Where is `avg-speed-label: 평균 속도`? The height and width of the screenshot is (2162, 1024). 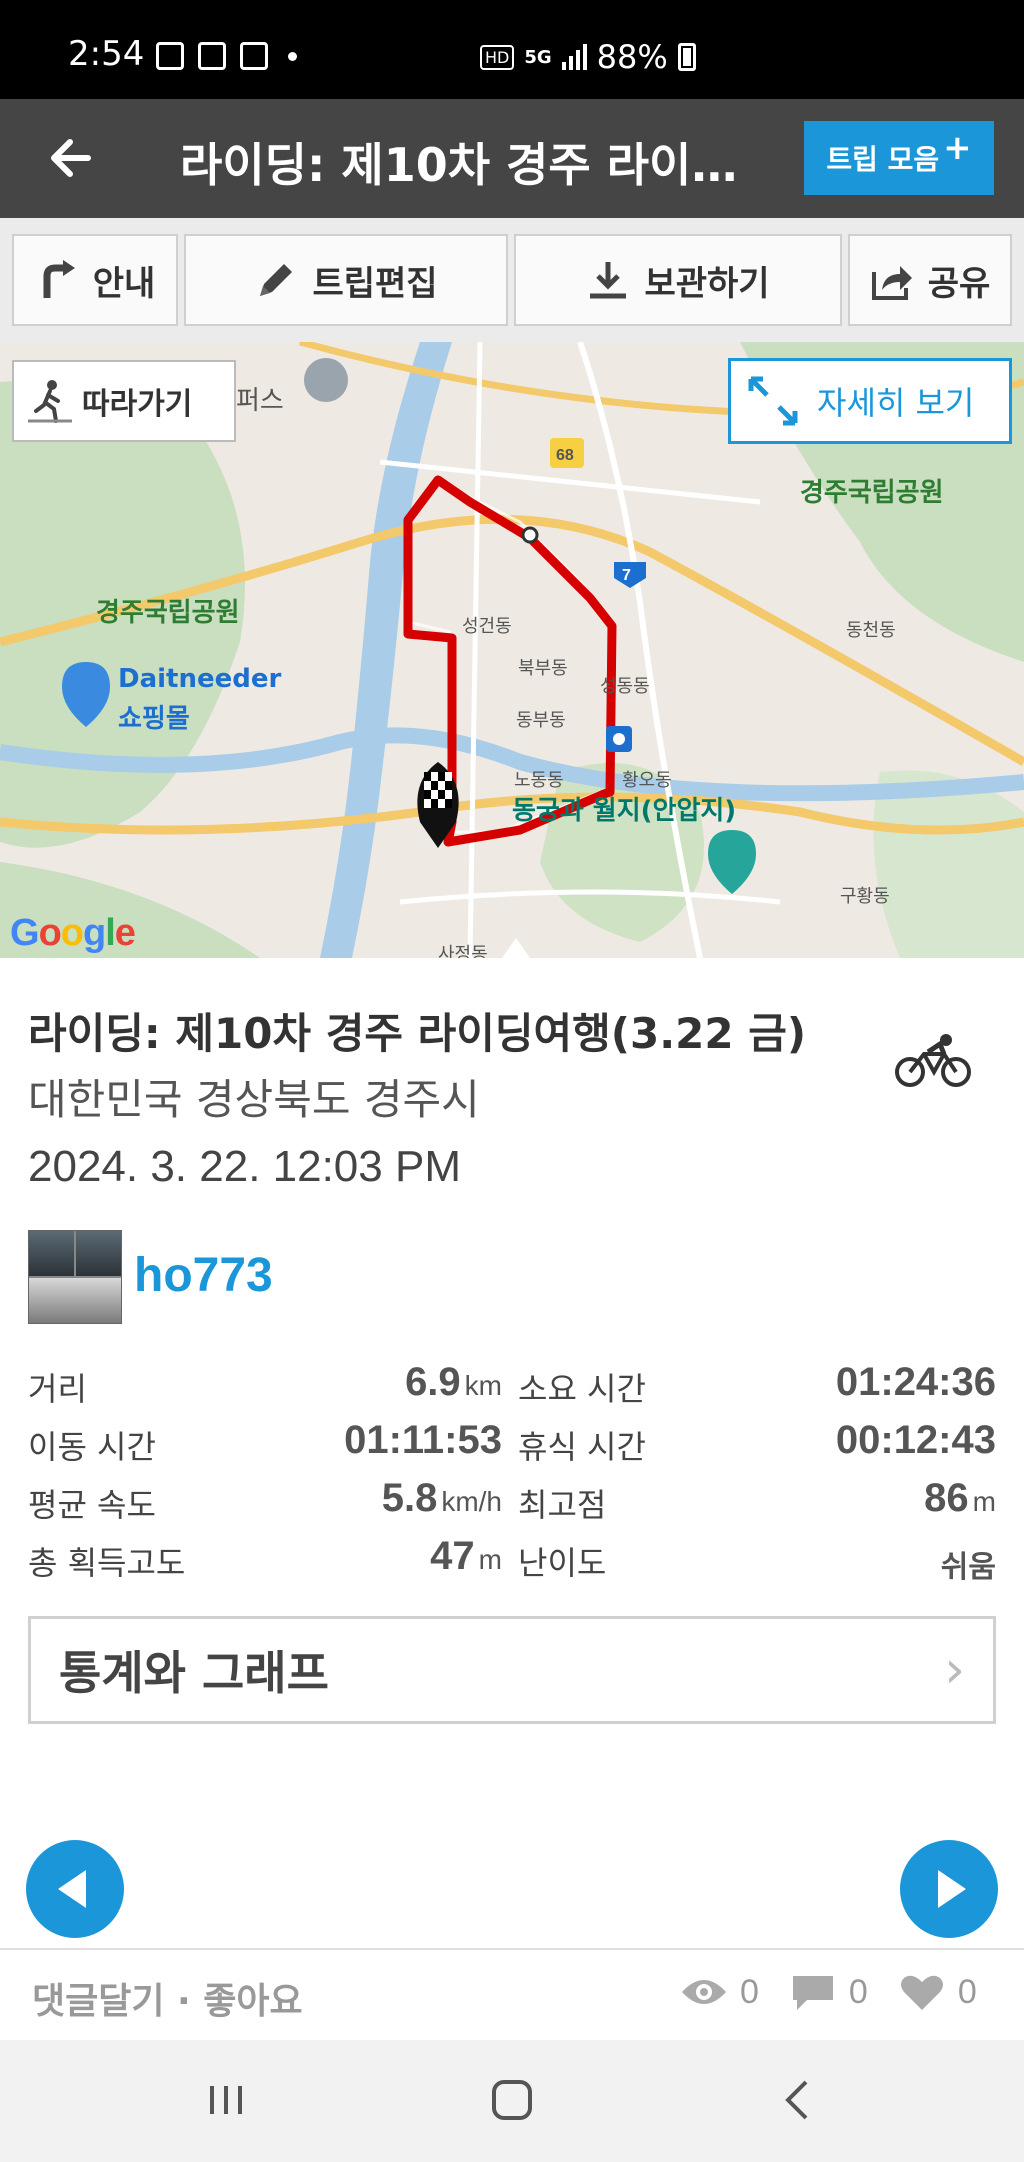 avg-speed-label: 평균 속도 is located at coordinates (92, 1505).